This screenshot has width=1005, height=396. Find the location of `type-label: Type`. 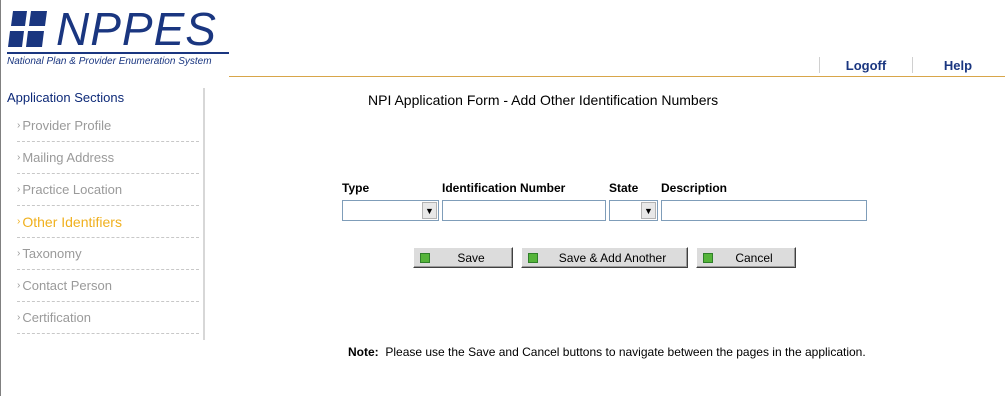

type-label: Type is located at coordinates (356, 188).